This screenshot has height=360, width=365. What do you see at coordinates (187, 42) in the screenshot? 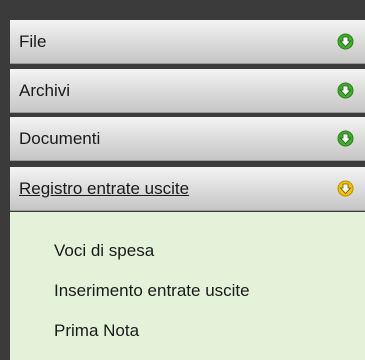
I see `section-header-file: File` at bounding box center [187, 42].